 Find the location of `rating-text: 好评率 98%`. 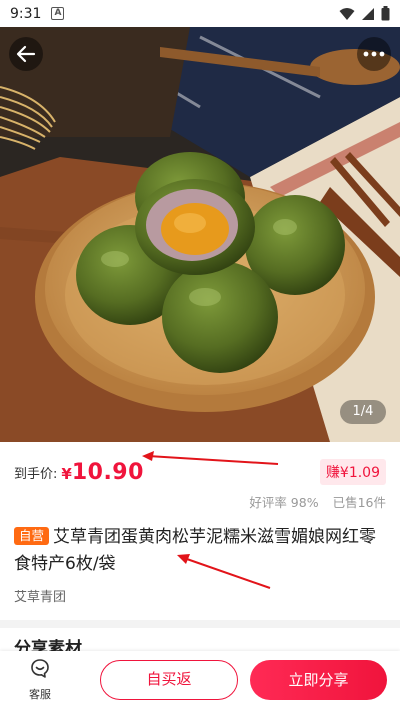

rating-text: 好评率 98% is located at coordinates (284, 502).